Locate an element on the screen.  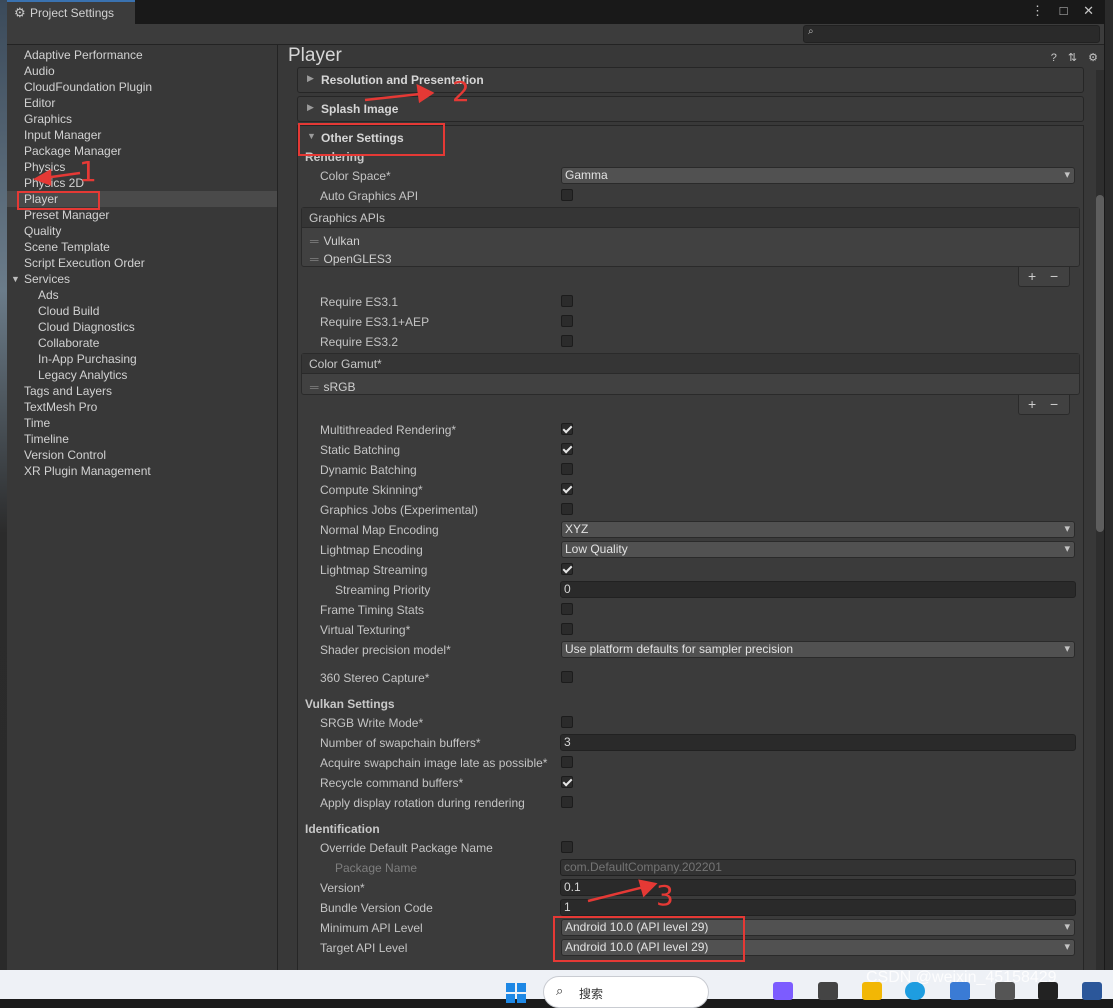
taskbar-search-placeholder: 搜索 is located at coordinates (591, 994).